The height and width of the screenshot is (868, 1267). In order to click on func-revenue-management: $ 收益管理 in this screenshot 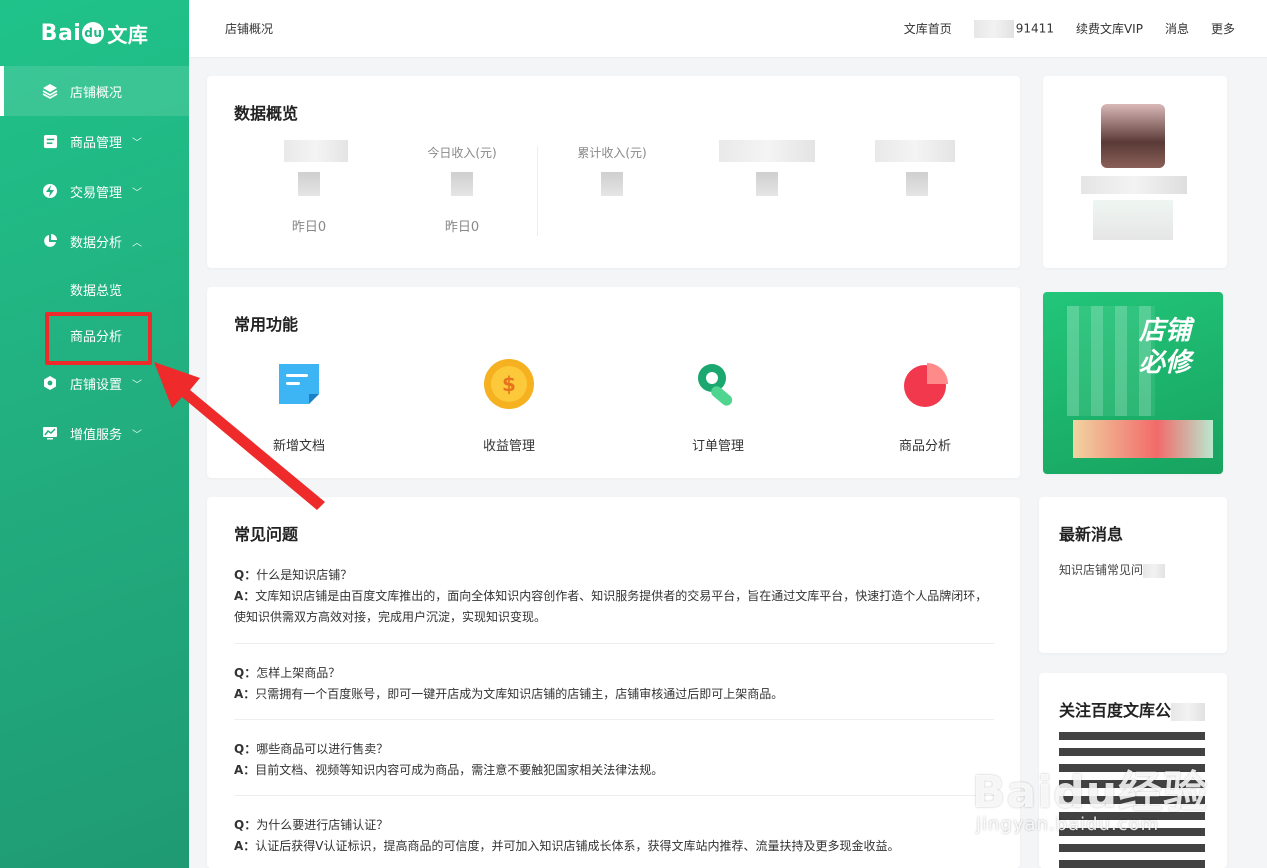, I will do `click(509, 405)`.